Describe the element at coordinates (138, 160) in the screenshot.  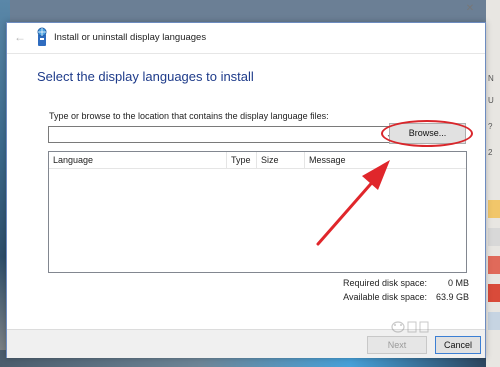
I see `column-header-language: Language` at that location.